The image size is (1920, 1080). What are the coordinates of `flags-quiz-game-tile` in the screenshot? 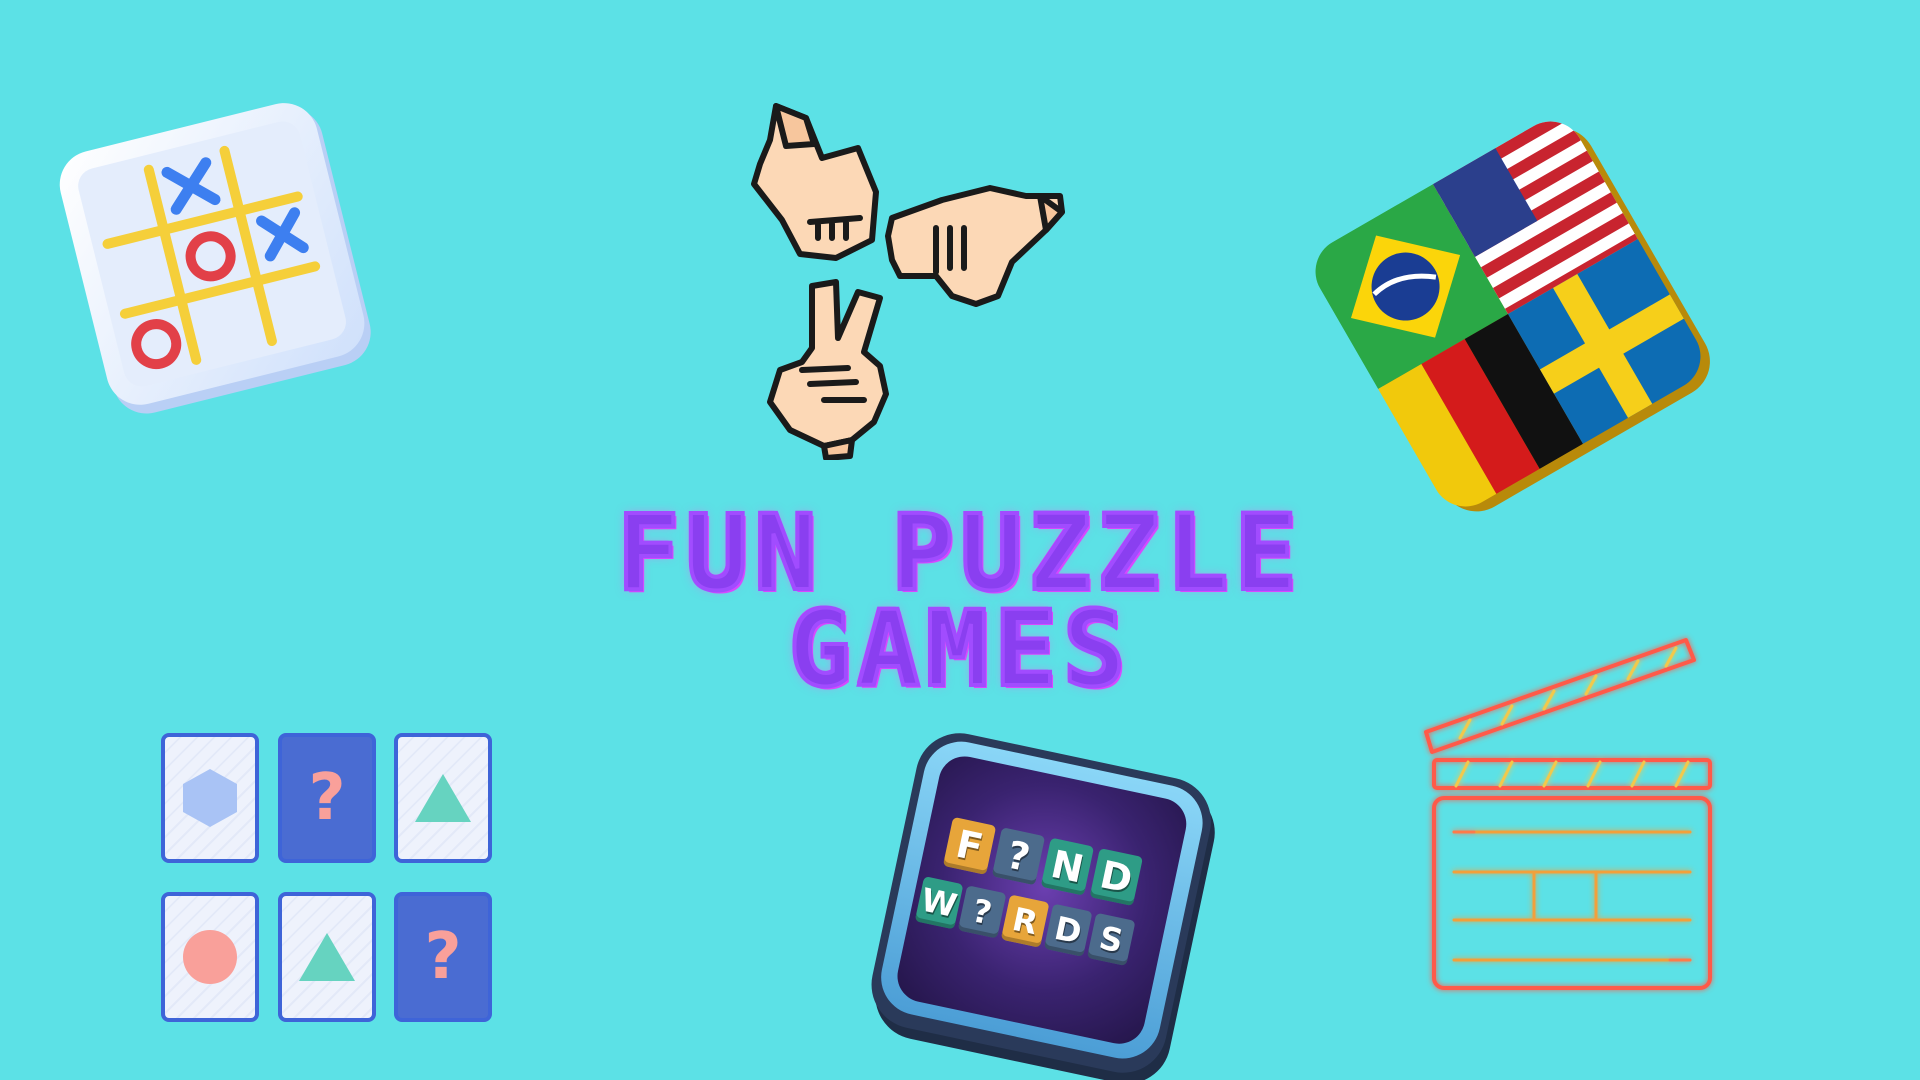 It's located at (1508, 319).